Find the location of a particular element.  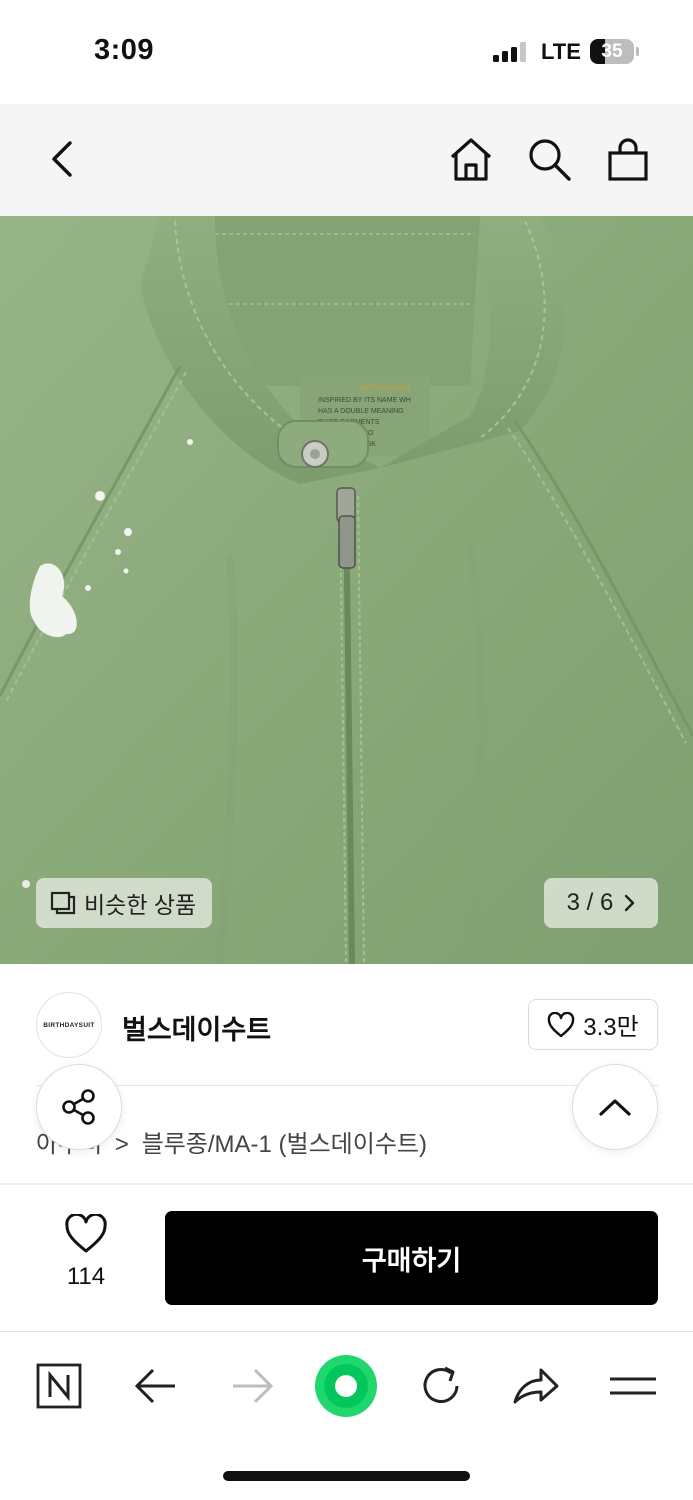

back-icon is located at coordinates (156, 1386).